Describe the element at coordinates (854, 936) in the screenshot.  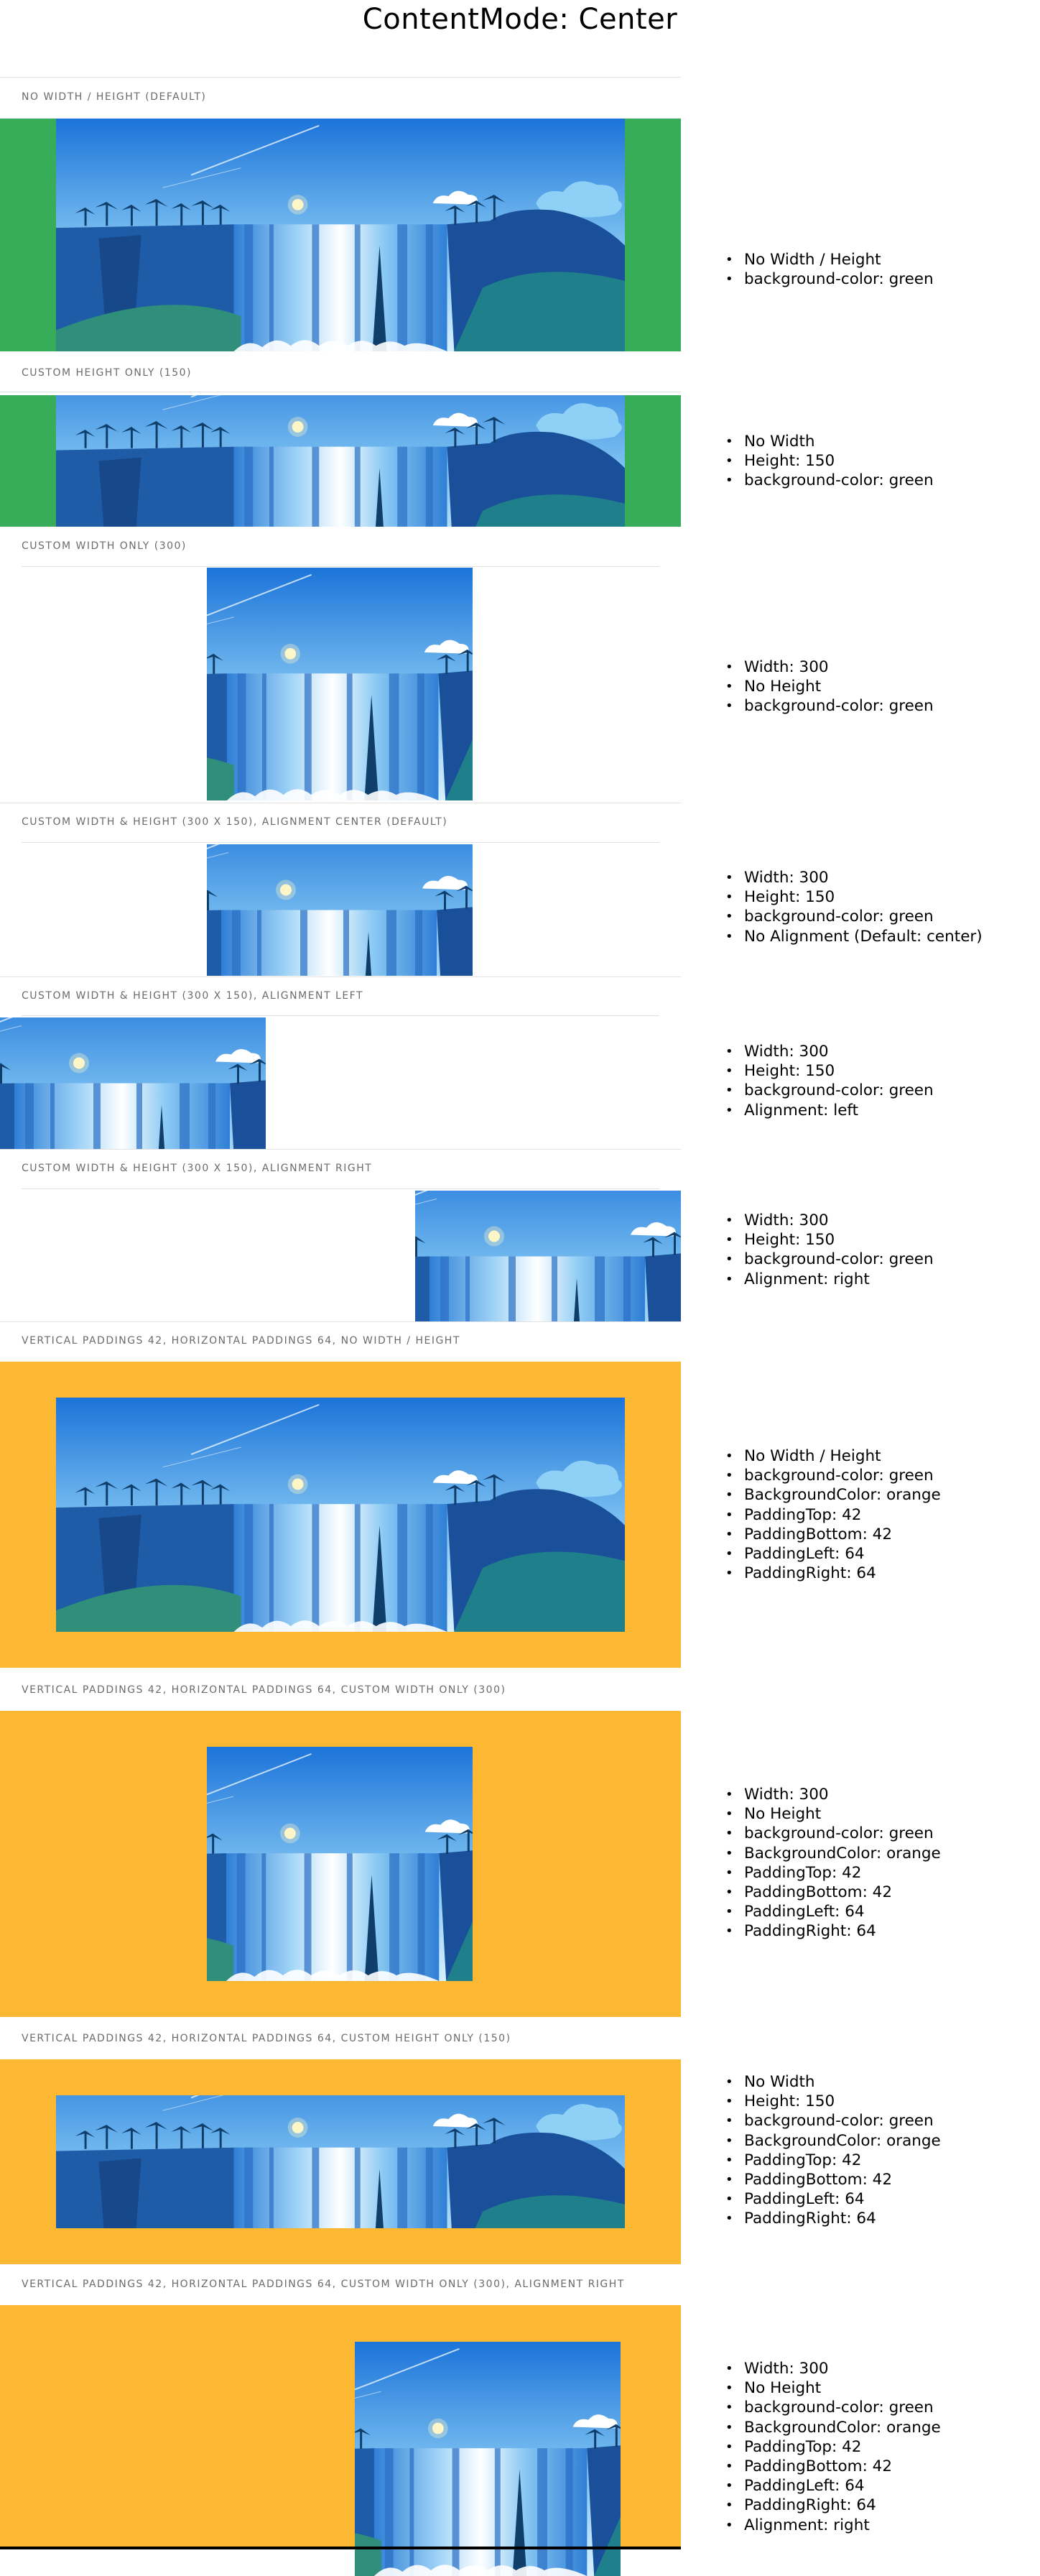
I see `description-item: No Alignment (Default: center)` at that location.